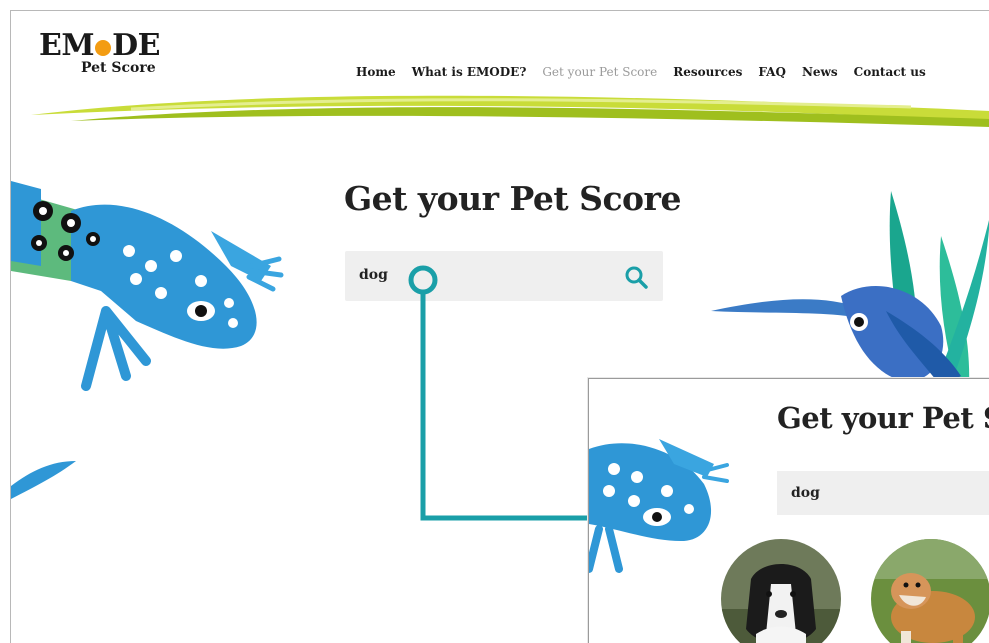  I want to click on zoomed-search-input: dog, so click(883, 493).